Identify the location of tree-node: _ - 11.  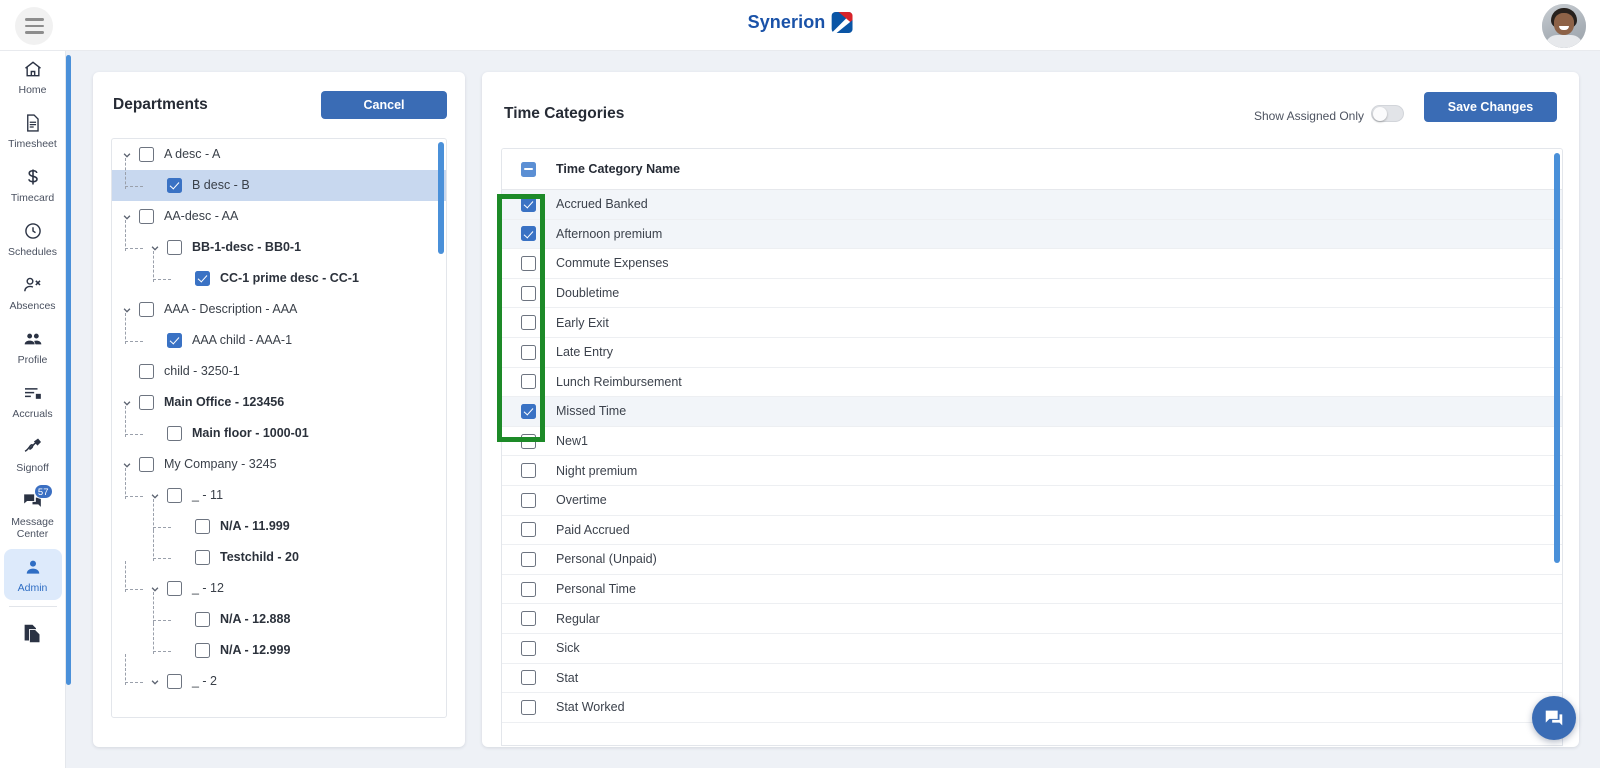
(279, 495).